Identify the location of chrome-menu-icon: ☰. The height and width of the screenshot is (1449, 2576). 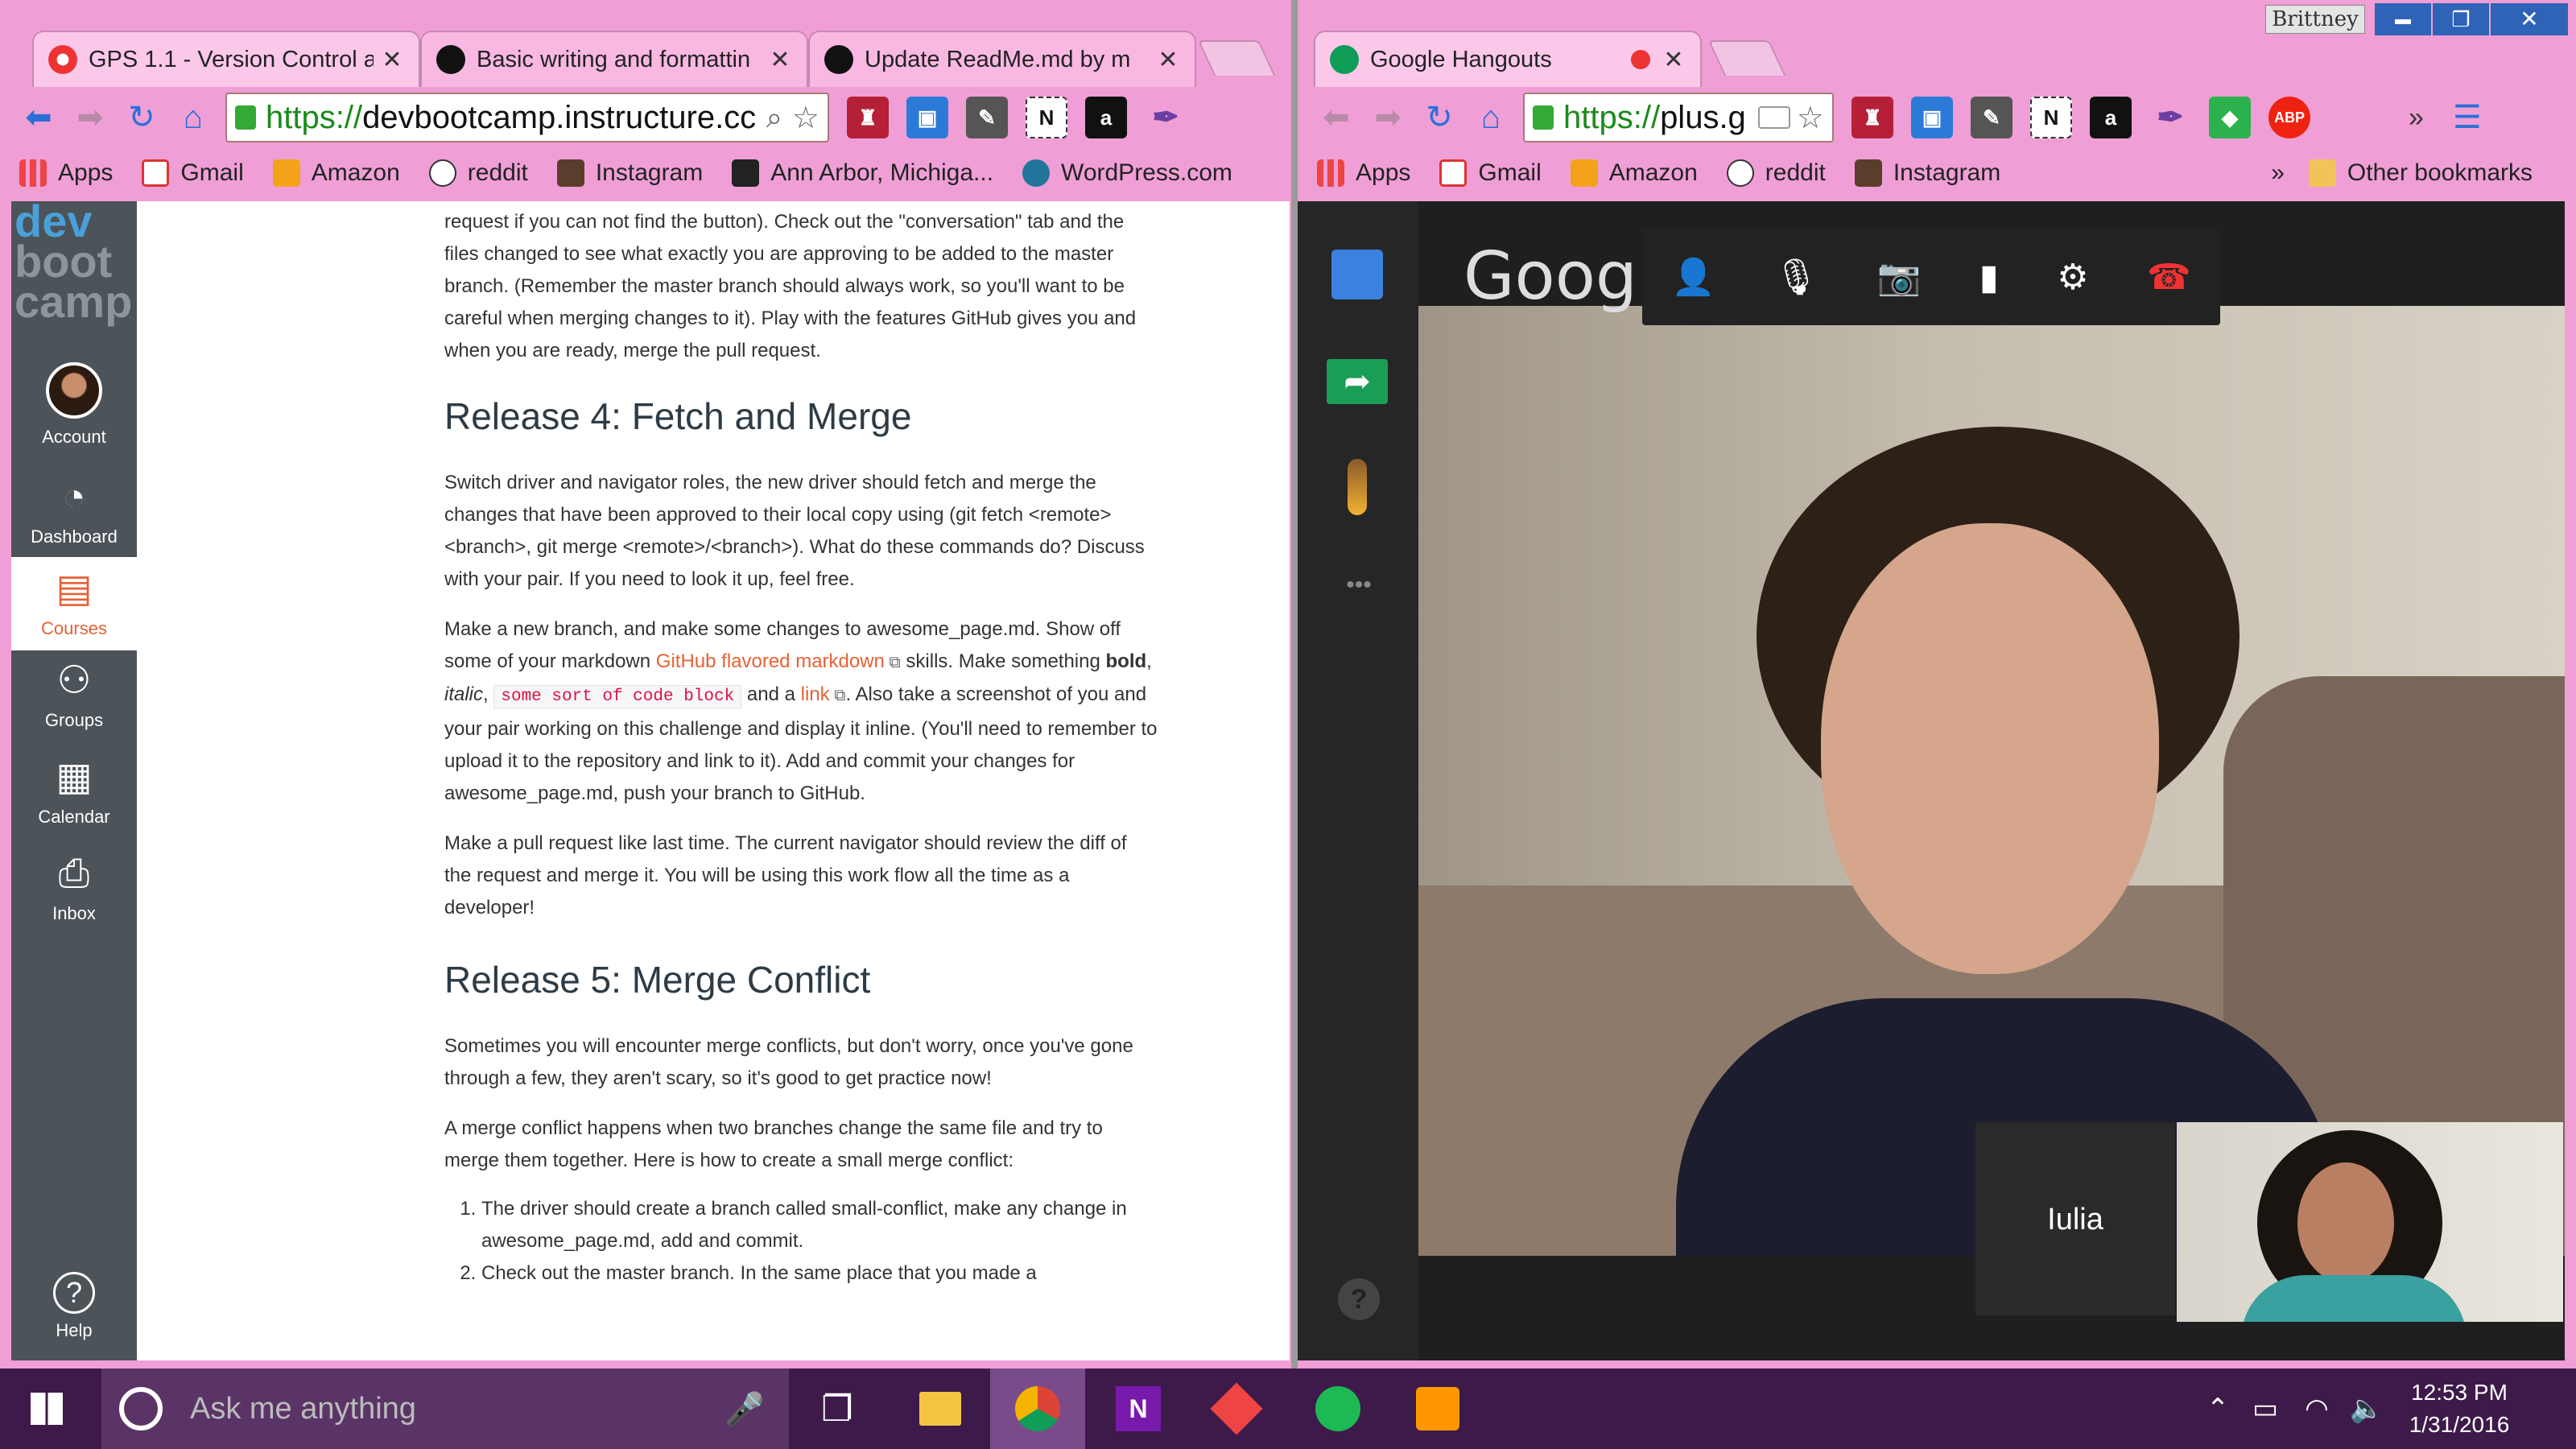
(2467, 117).